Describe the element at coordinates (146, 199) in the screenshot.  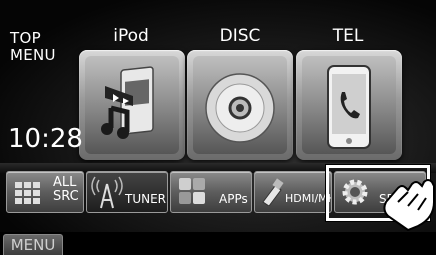
I see `tuner-label: TUNER` at that location.